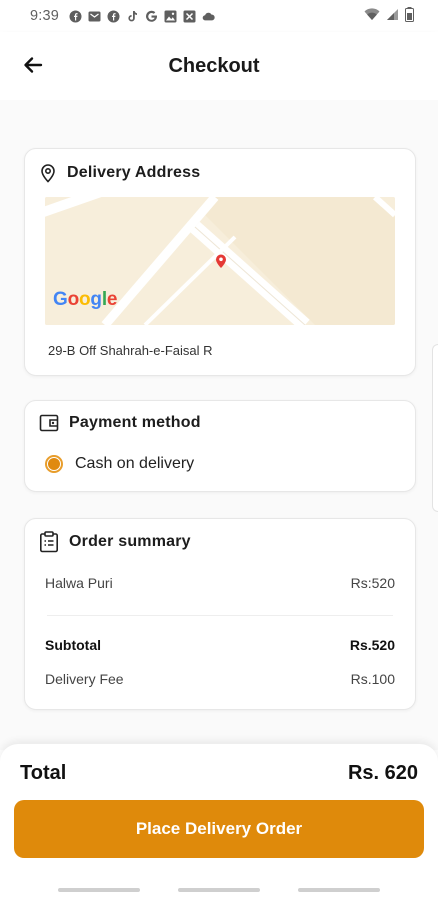 Image resolution: width=438 pixels, height=900 pixels. I want to click on radio-button, so click(54, 464).